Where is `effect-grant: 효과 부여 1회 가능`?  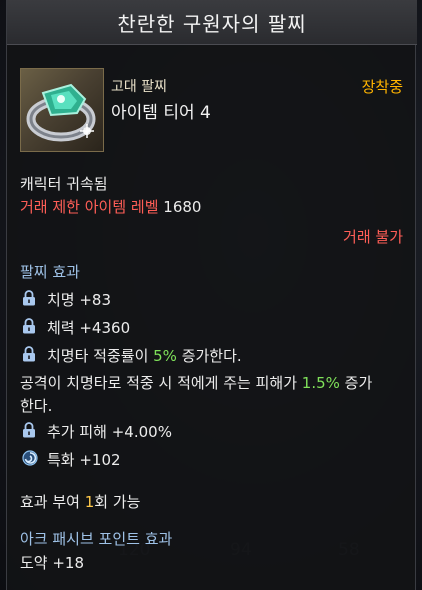
effect-grant: 효과 부여 1회 가능 is located at coordinates (80, 501).